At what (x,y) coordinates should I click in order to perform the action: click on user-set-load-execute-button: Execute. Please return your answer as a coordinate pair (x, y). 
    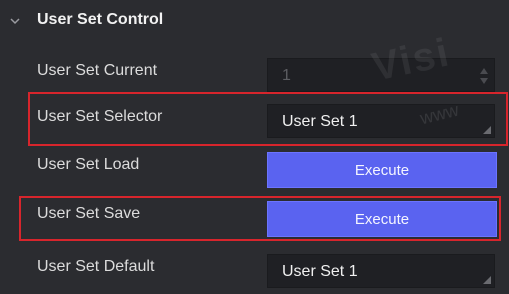
    Looking at the image, I should click on (382, 170).